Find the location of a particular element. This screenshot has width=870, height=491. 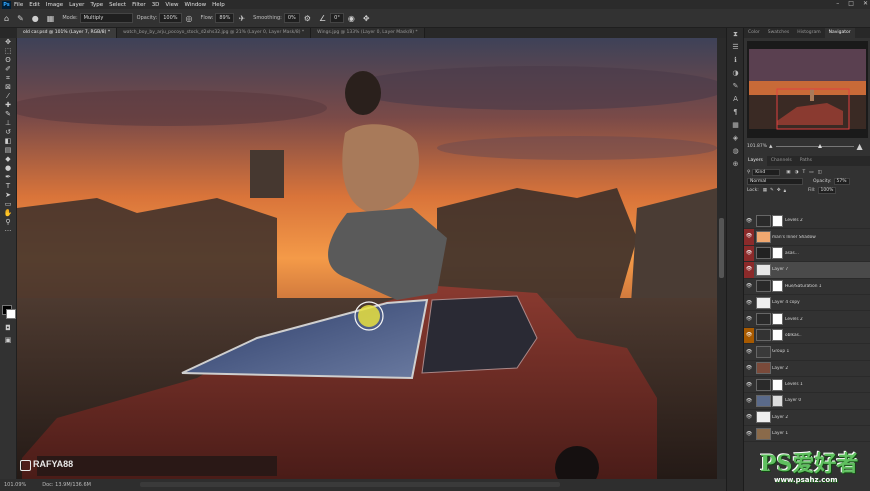

pressure-size-icon: ◉ is located at coordinates (351, 18).